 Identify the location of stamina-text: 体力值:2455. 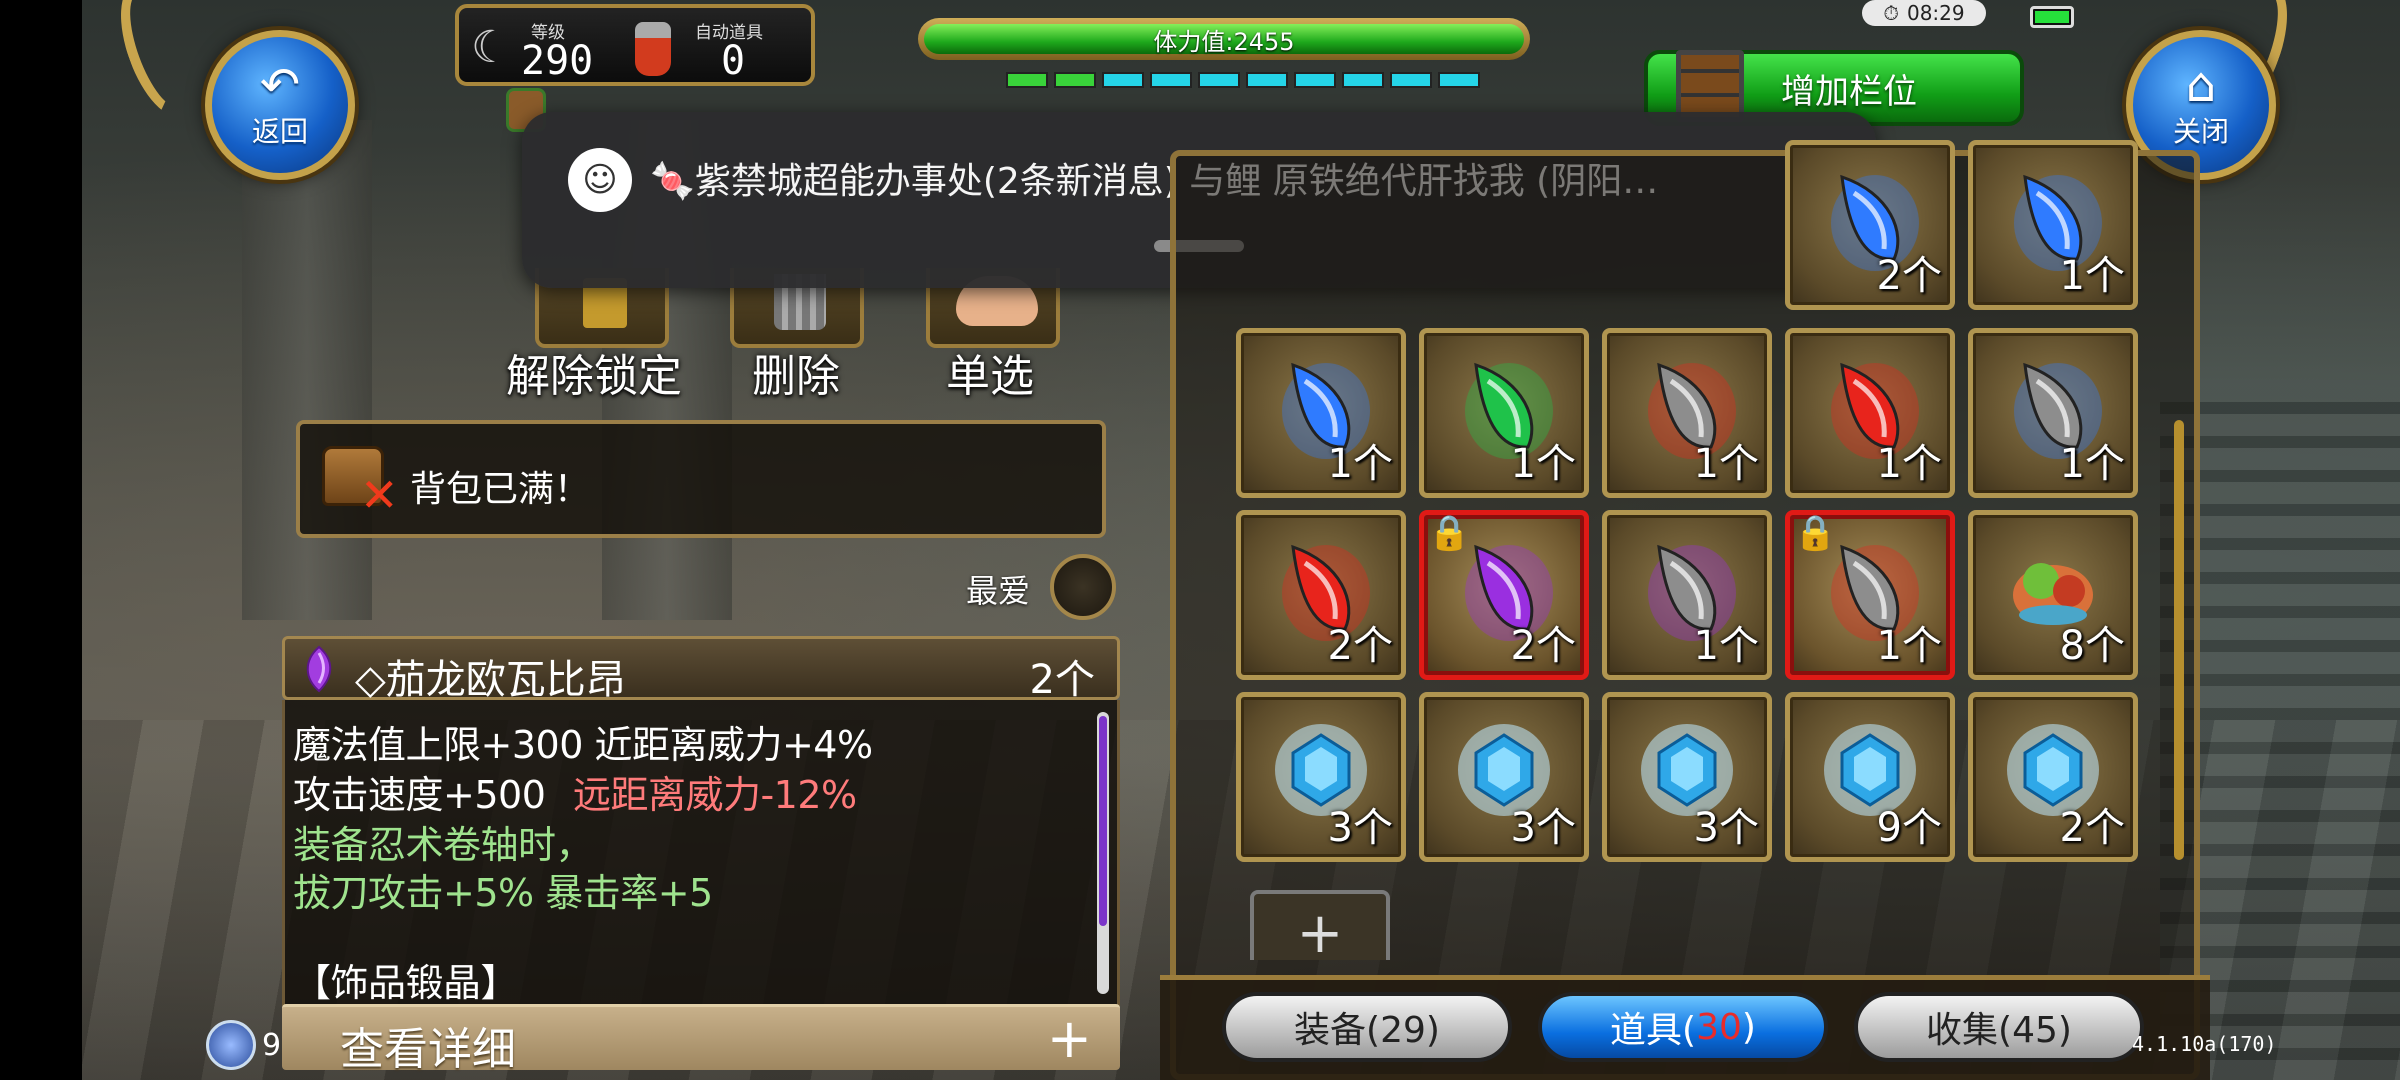
(1224, 40).